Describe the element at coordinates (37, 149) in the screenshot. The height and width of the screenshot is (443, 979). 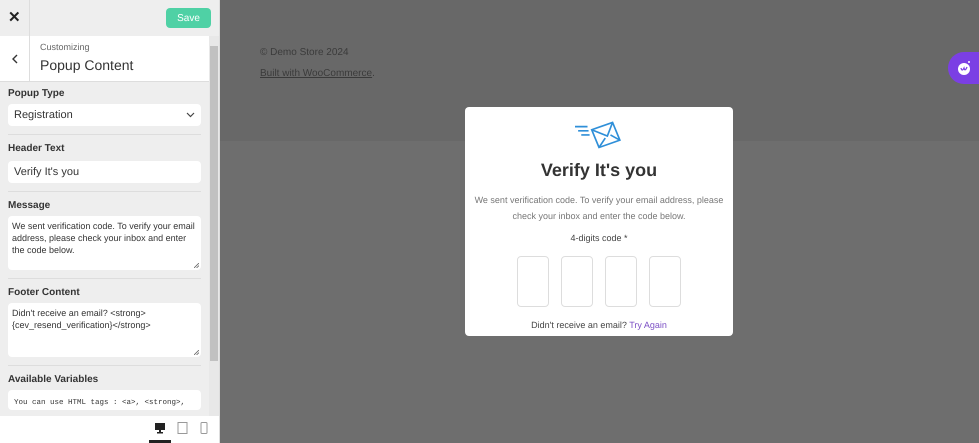
I see `field-label: Header Text` at that location.